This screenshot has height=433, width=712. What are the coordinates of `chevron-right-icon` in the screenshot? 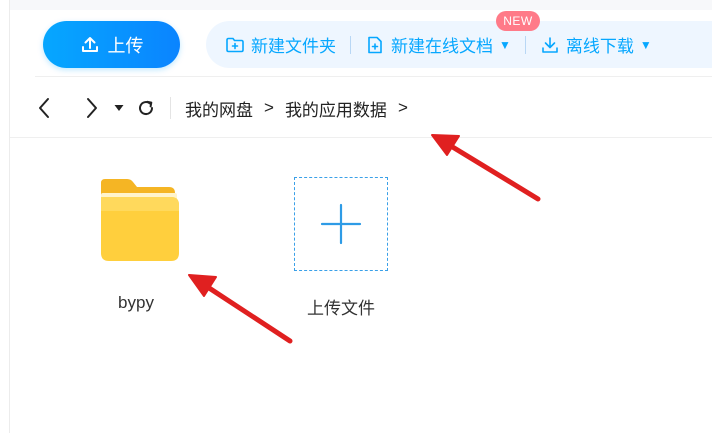 It's located at (92, 108).